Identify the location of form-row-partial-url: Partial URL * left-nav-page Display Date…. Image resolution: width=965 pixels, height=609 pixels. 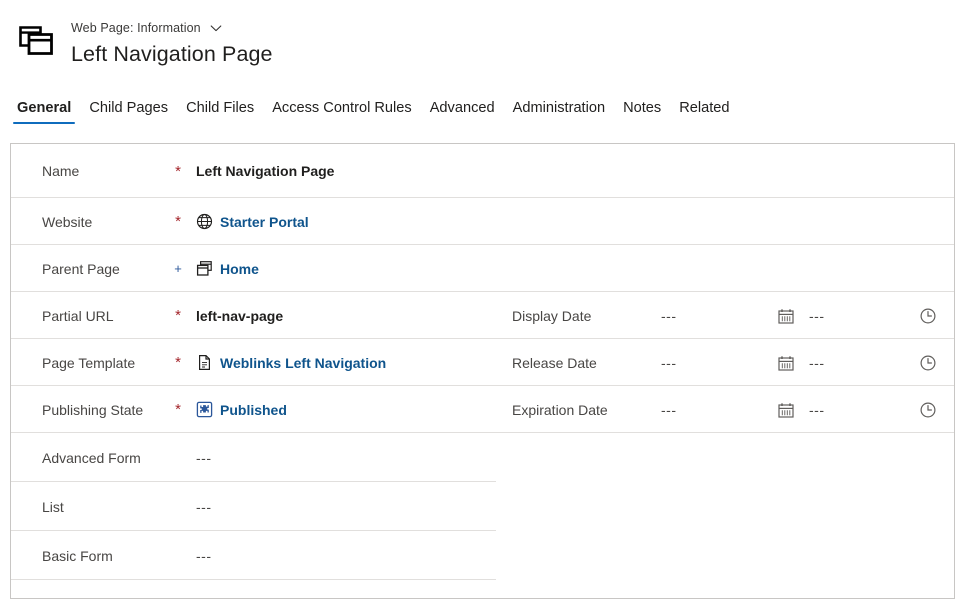
(482, 315).